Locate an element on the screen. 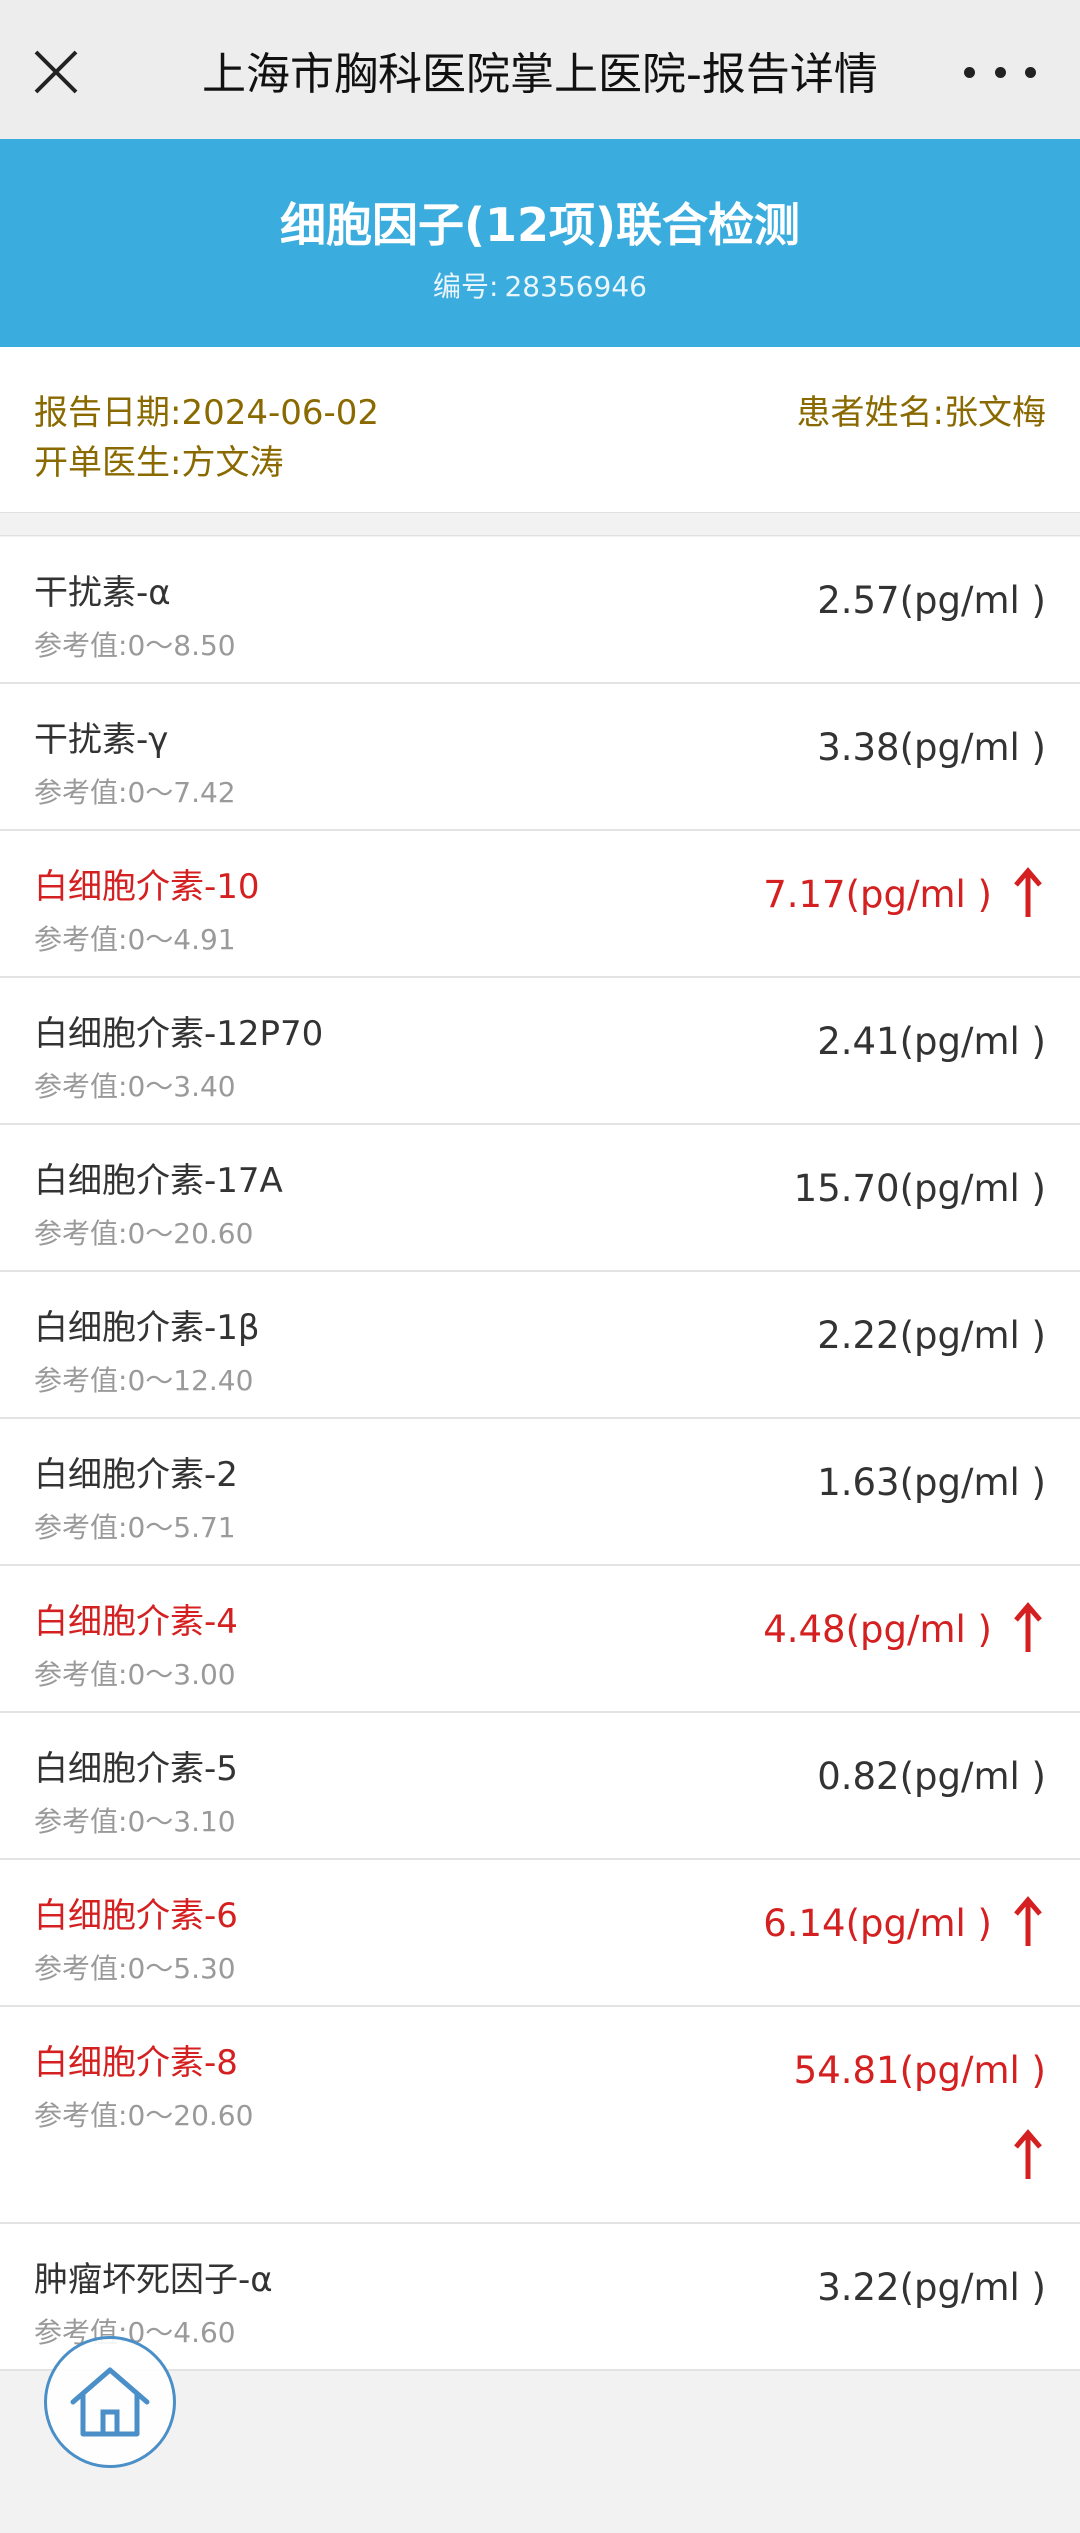  reference-range: 参考值:0～7.42 is located at coordinates (135, 791).